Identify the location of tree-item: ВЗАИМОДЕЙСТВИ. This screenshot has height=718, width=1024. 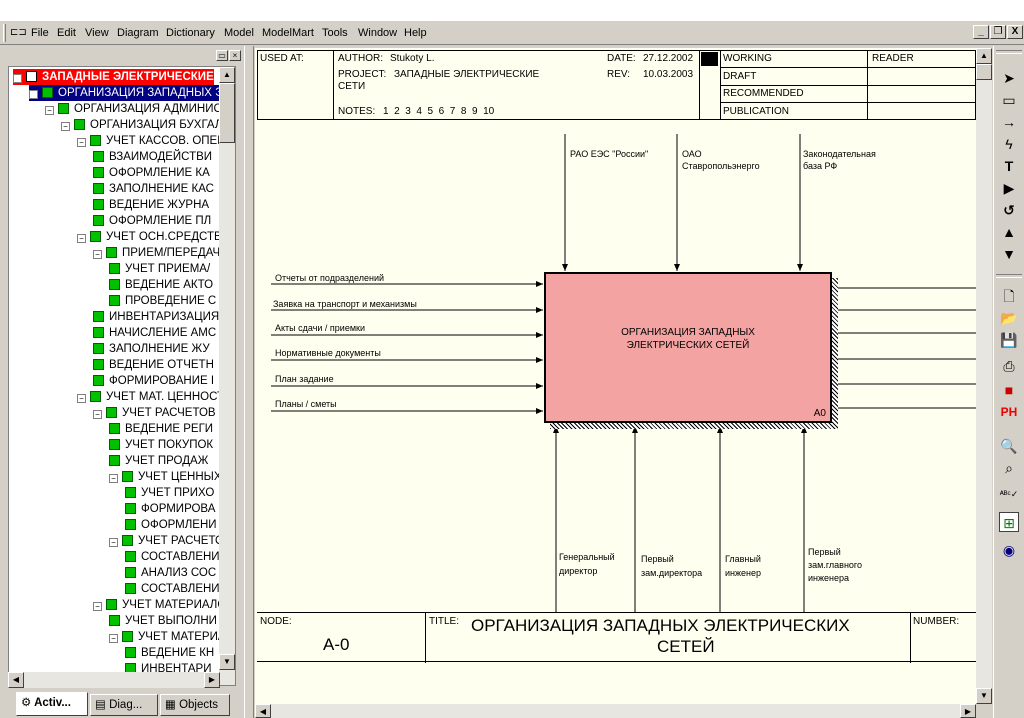
(152, 157).